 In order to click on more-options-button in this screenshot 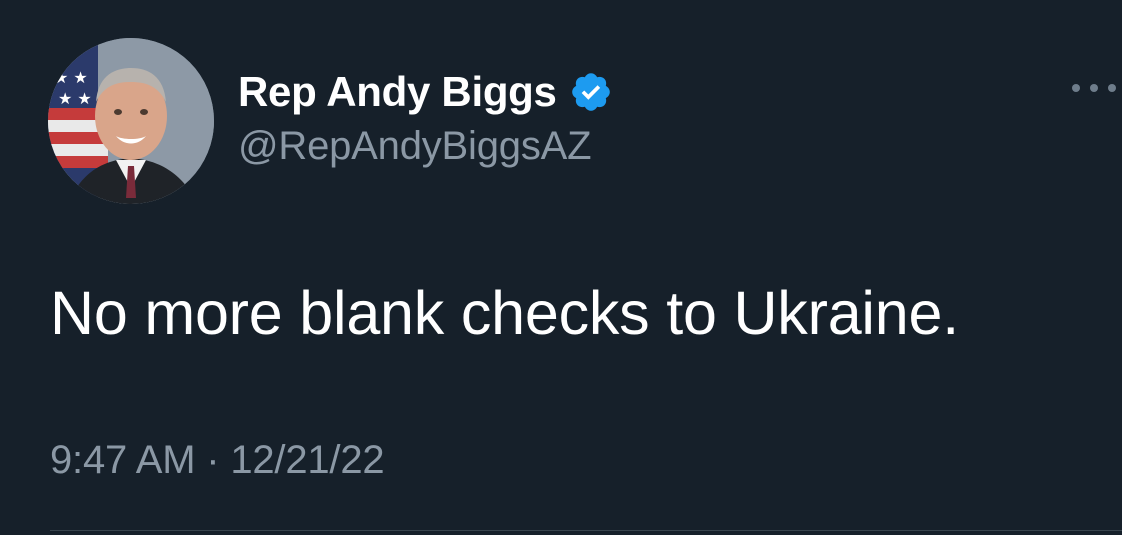, I will do `click(1094, 88)`.